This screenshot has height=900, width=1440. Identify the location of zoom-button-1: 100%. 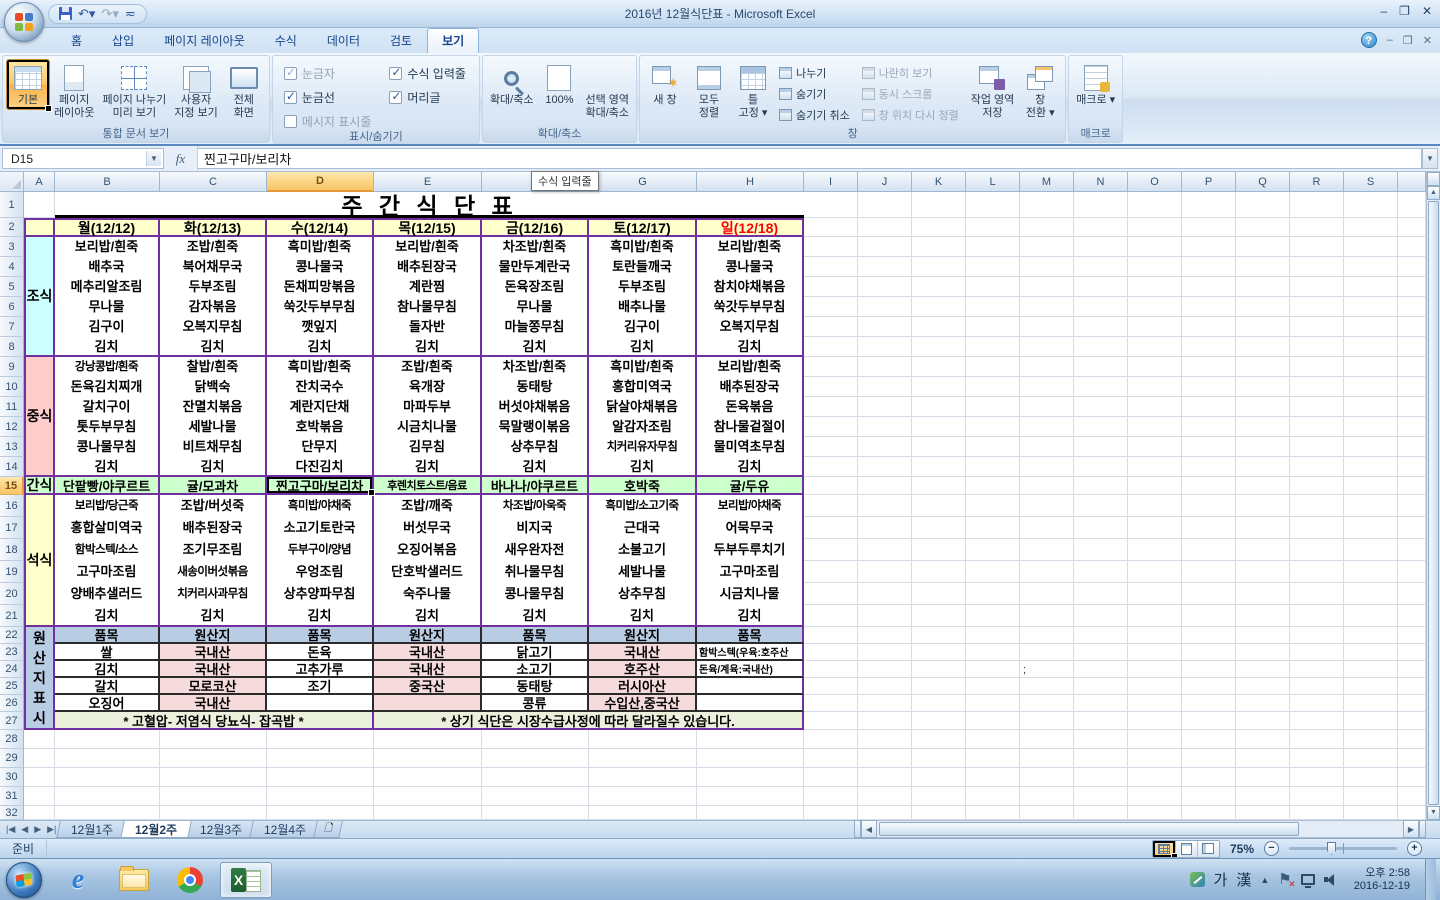
(559, 84).